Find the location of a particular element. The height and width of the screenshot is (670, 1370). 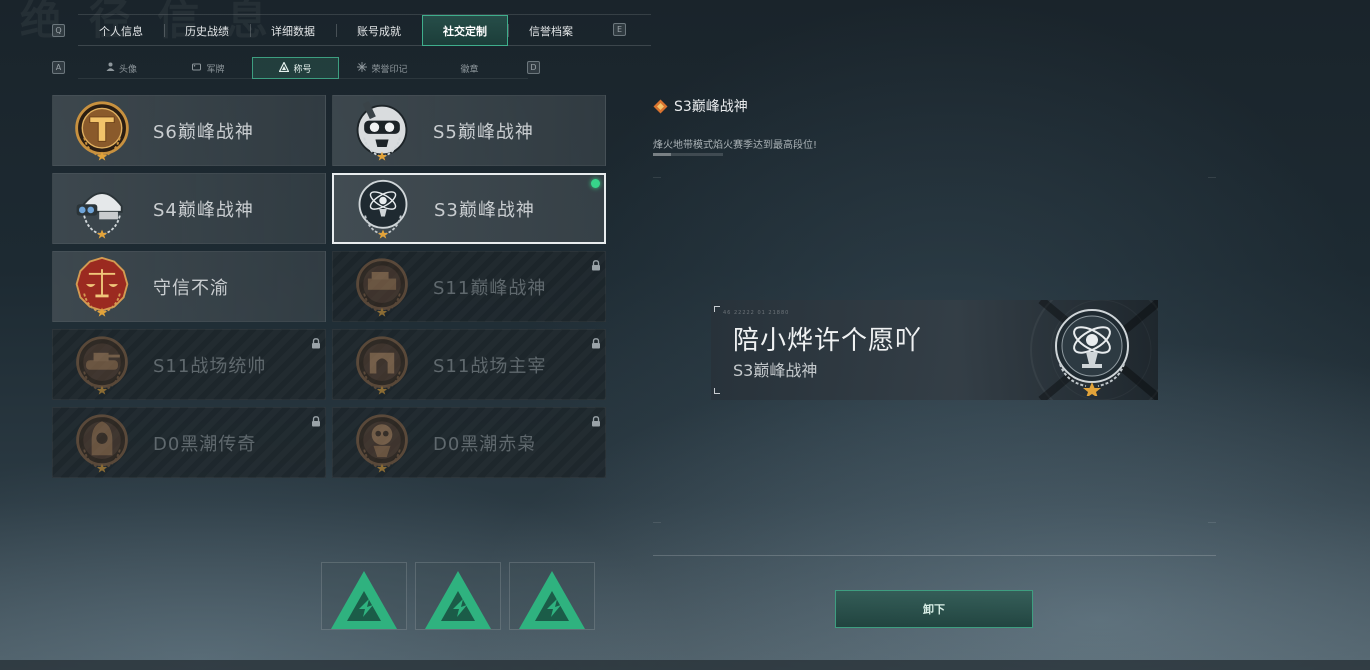

title-card-name: D0黑潮传奇 is located at coordinates (205, 444).